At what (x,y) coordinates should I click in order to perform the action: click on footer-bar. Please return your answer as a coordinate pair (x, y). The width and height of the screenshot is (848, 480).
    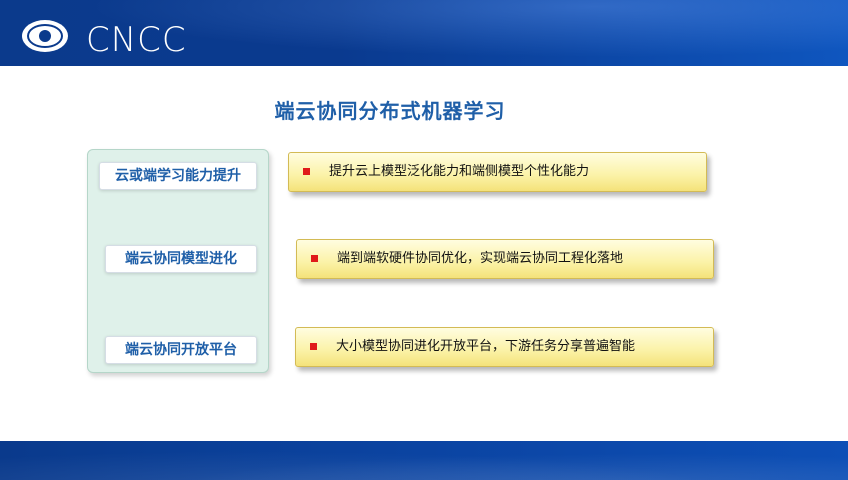
    Looking at the image, I should click on (424, 460).